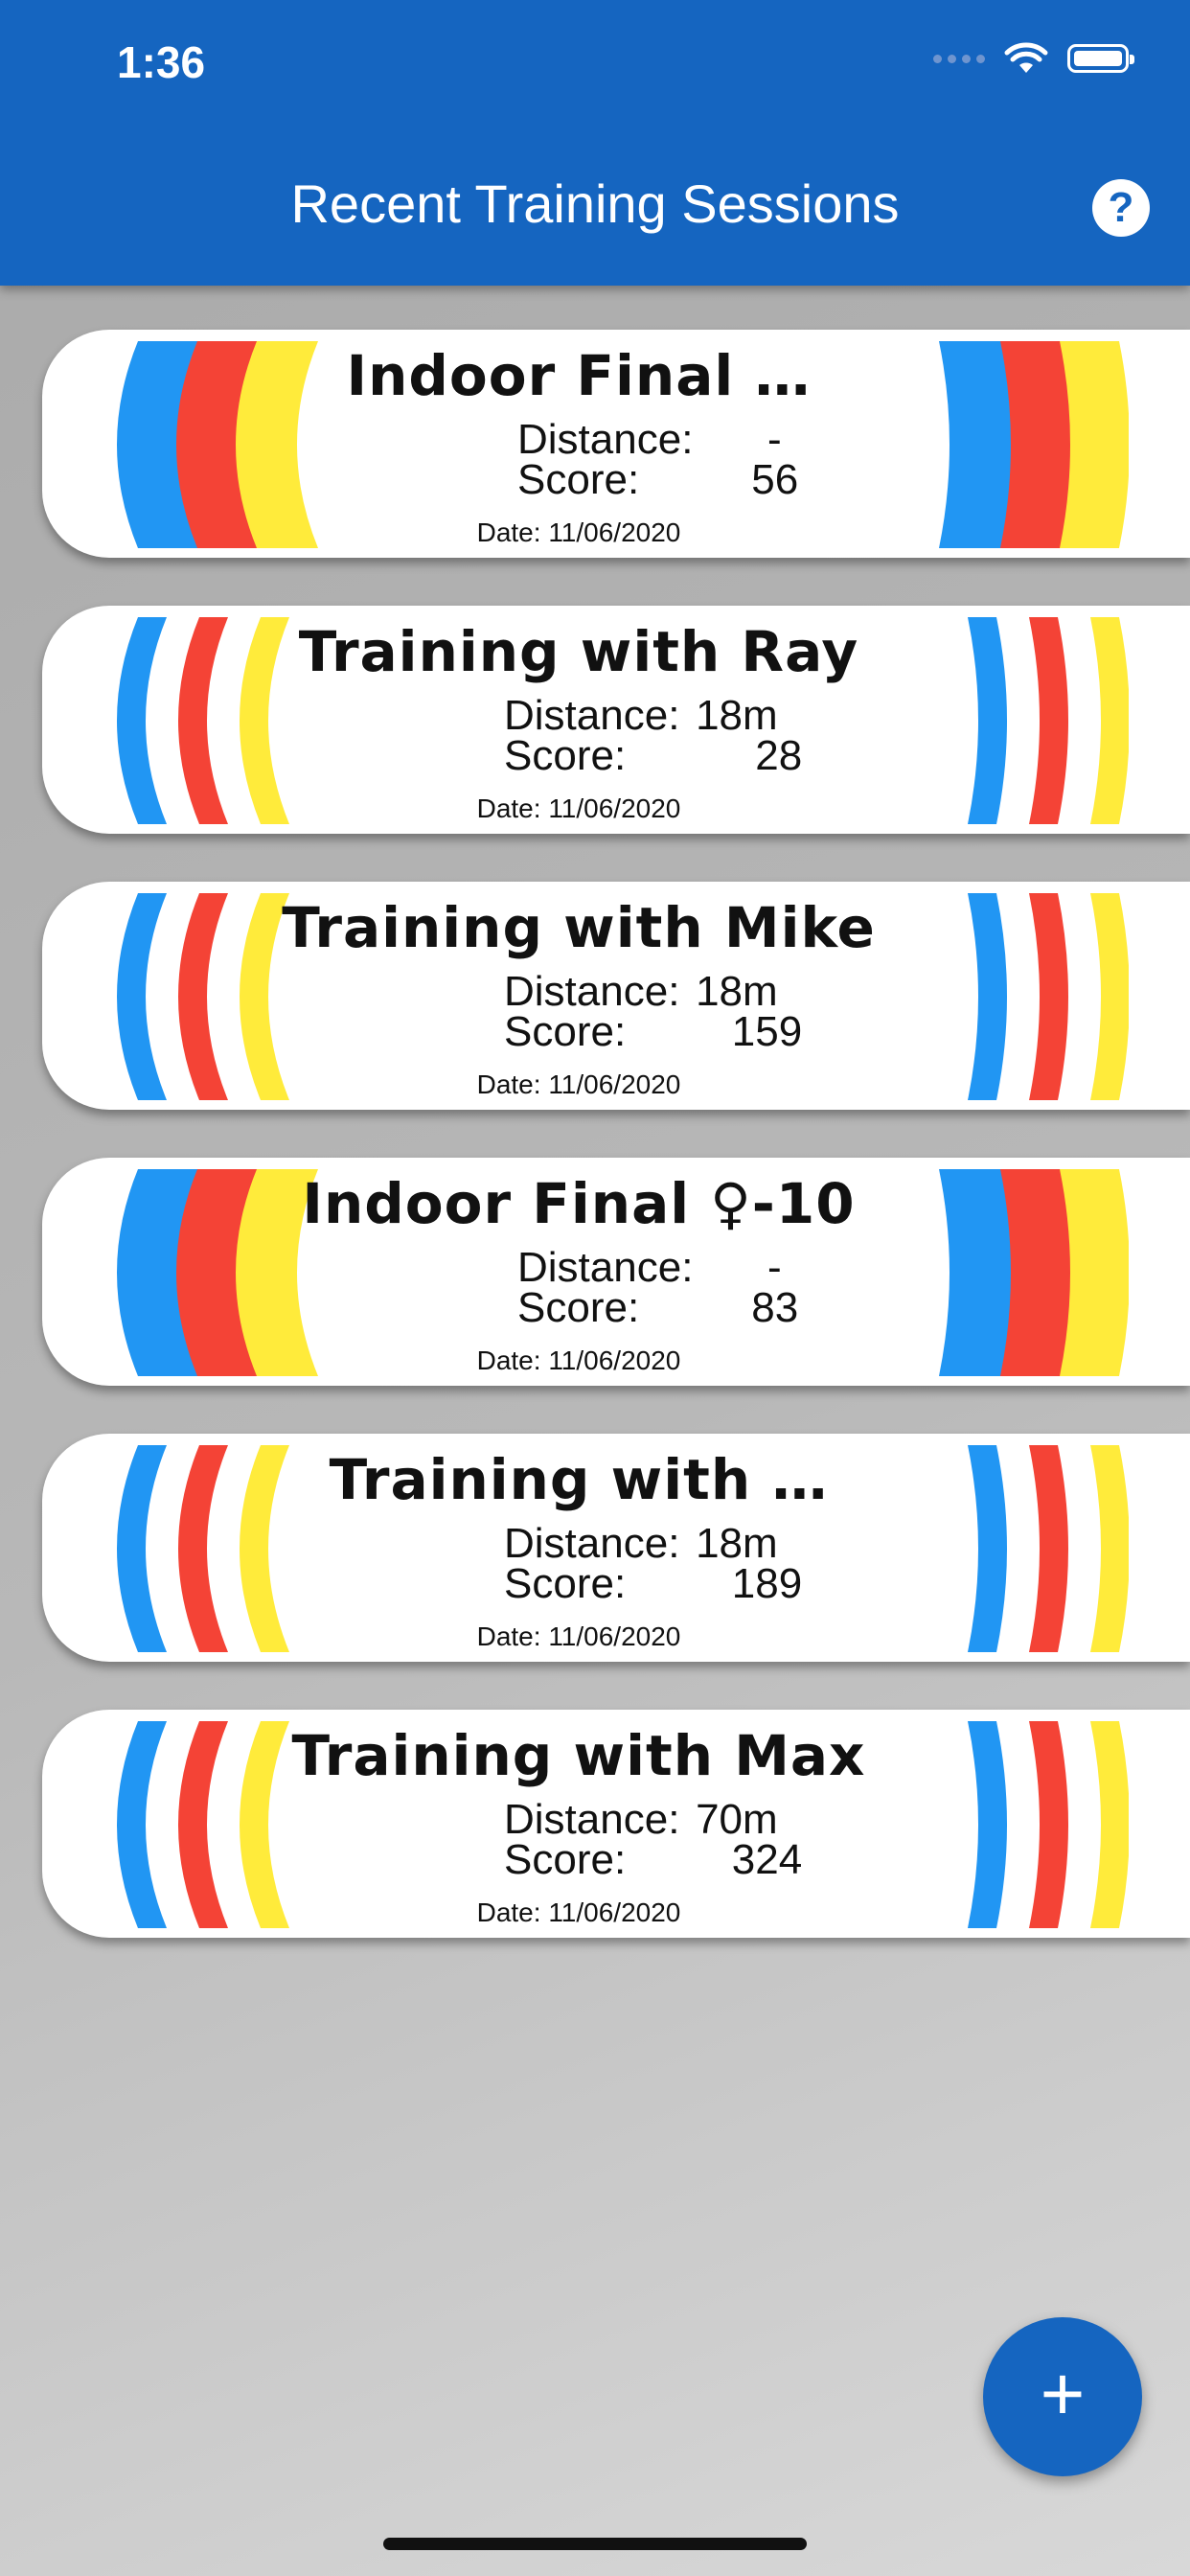  I want to click on score-value: 56, so click(775, 479).